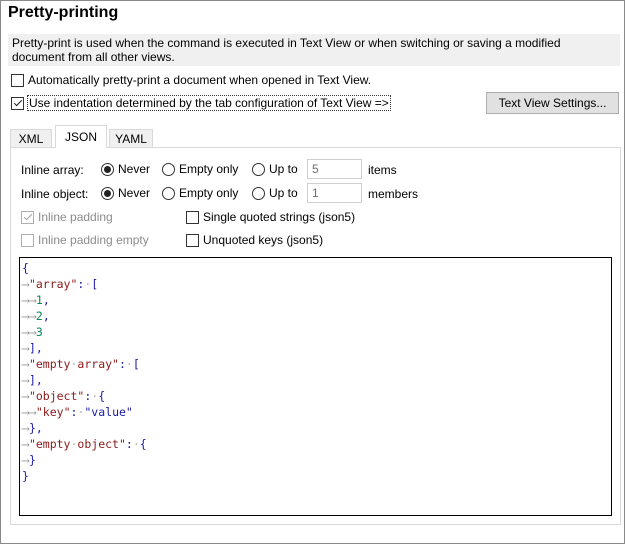 The image size is (625, 544). What do you see at coordinates (81, 136) in the screenshot?
I see `tab-json: JSON` at bounding box center [81, 136].